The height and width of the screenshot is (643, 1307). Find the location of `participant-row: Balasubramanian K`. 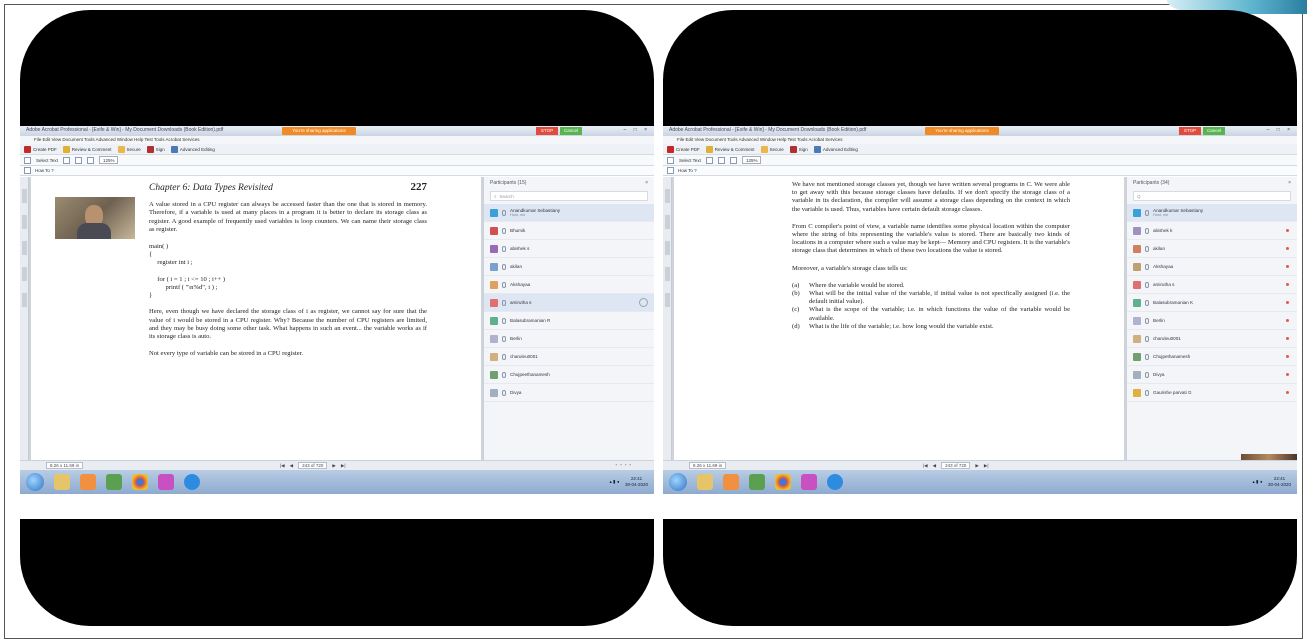

participant-row: Balasubramanian K is located at coordinates (1212, 303).